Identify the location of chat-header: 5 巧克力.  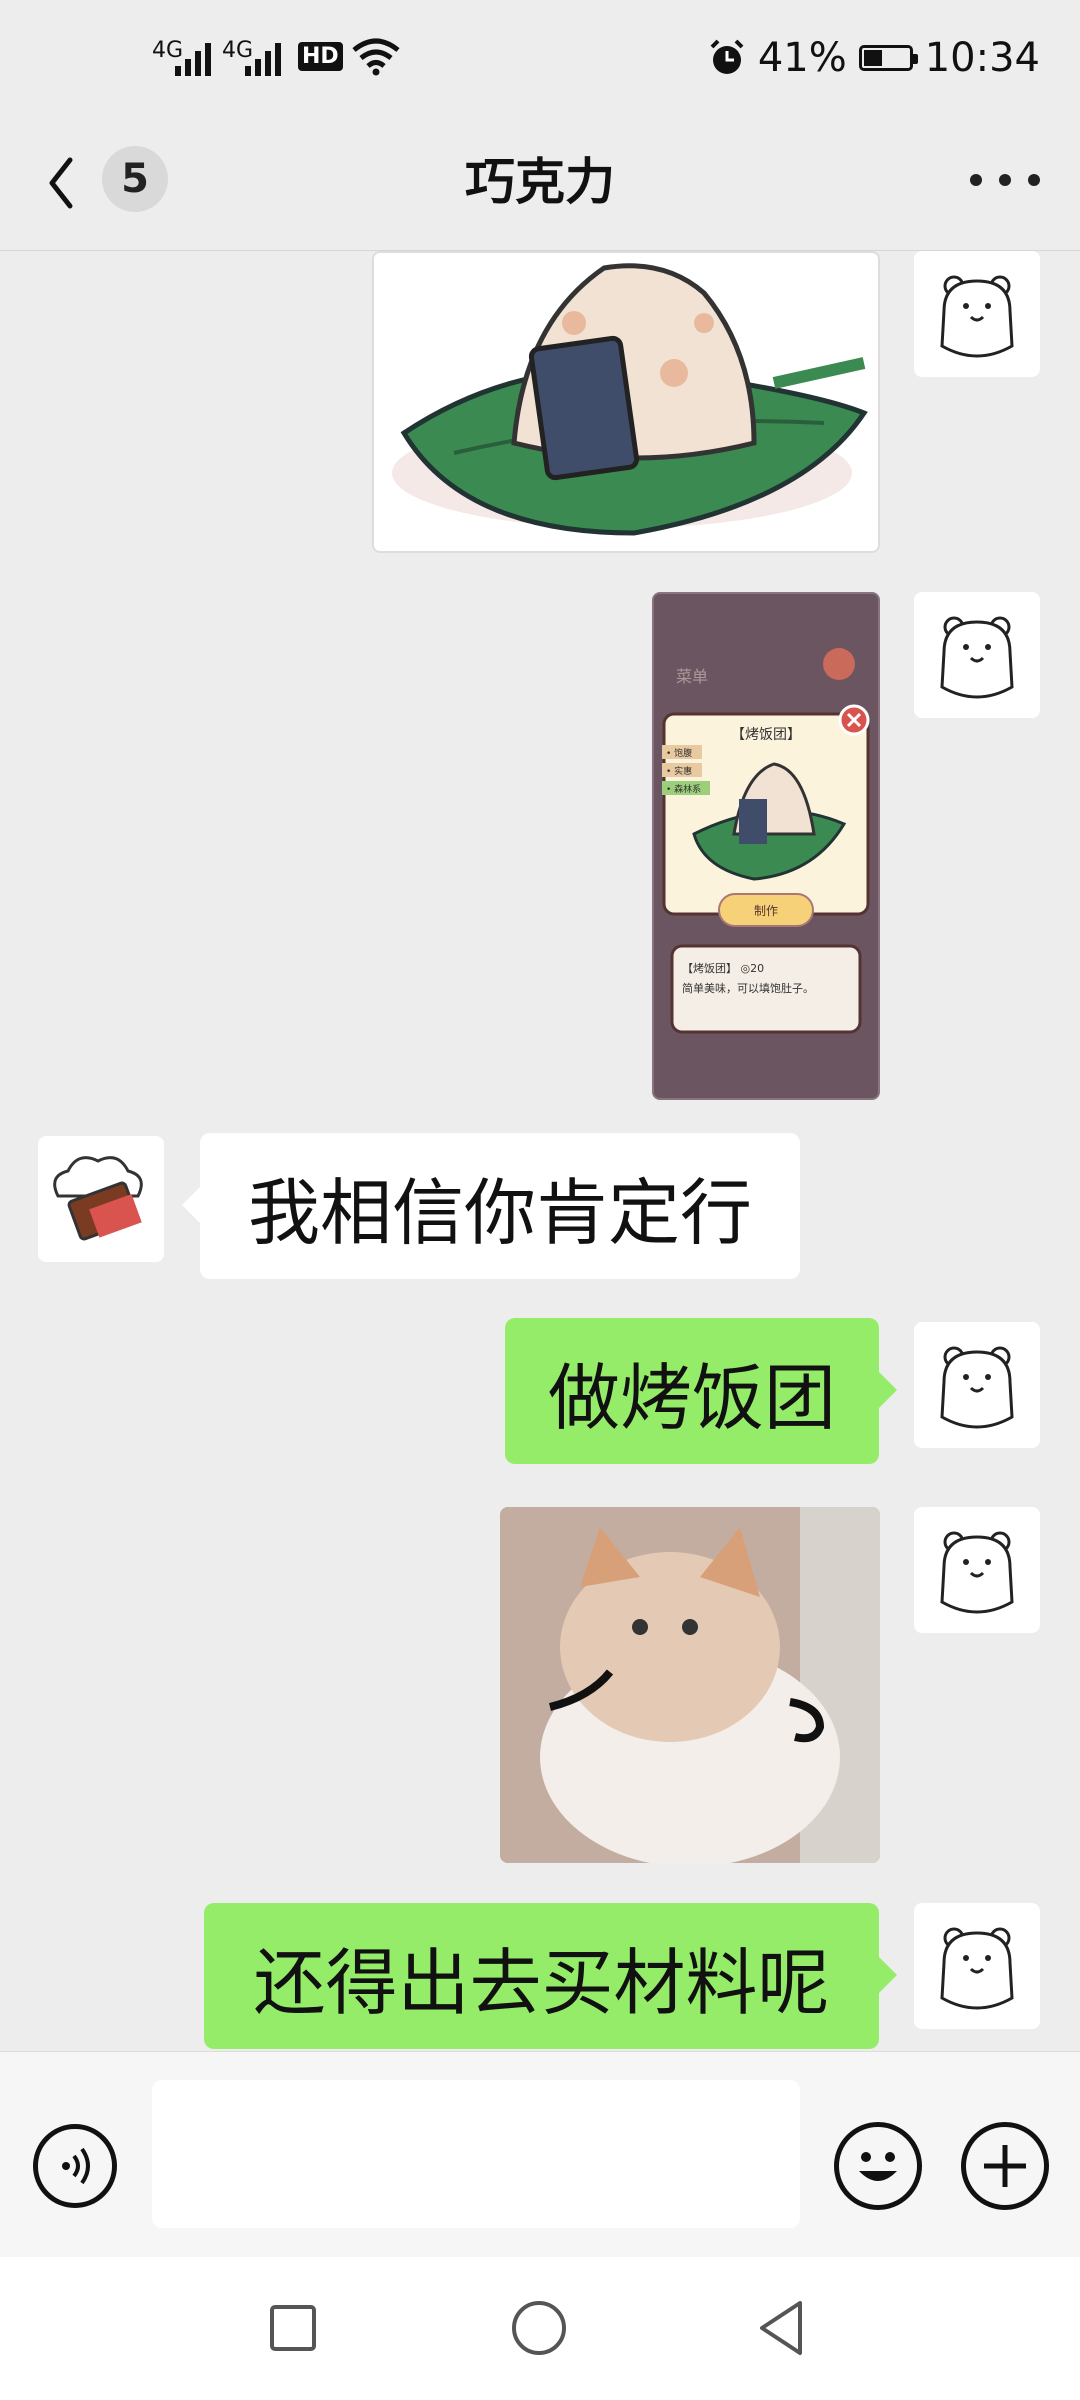
(540, 185).